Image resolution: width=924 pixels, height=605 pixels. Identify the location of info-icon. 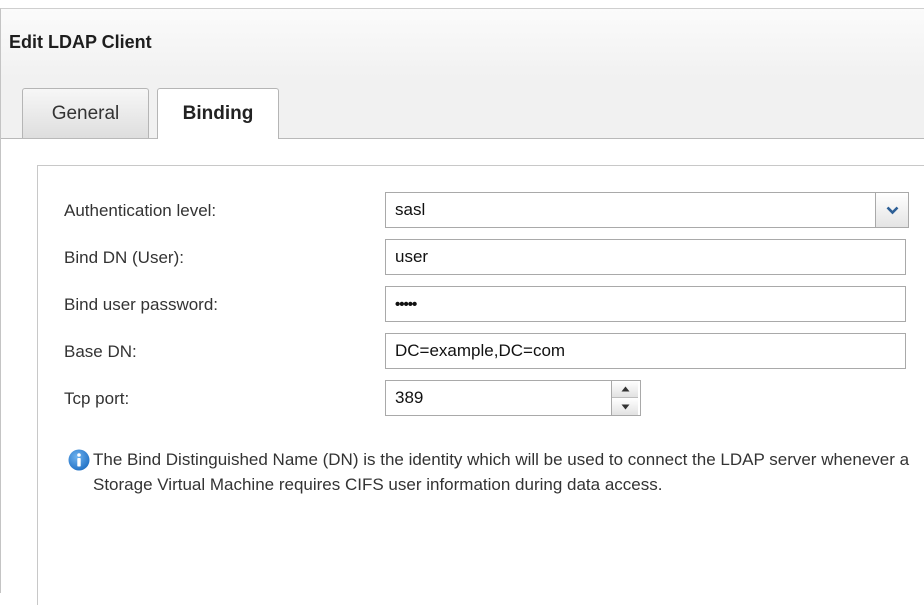
(79, 460).